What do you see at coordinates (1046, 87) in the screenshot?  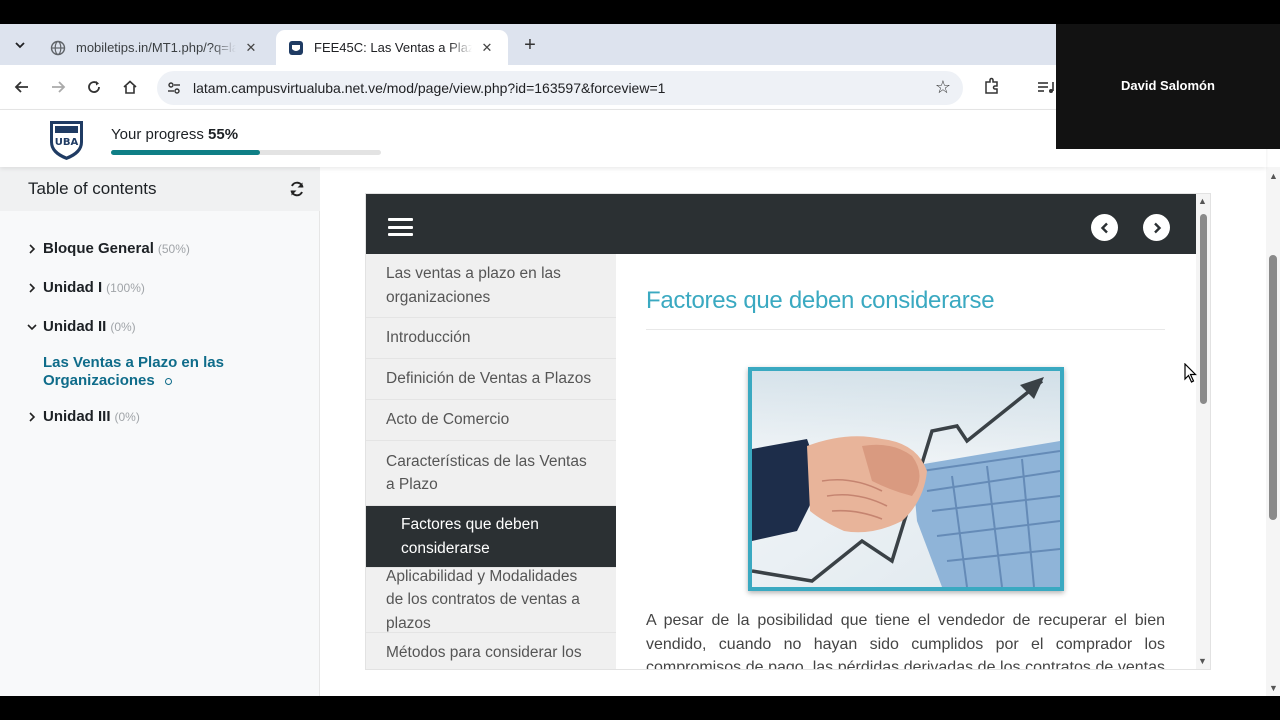 I see `media-controls-icon` at bounding box center [1046, 87].